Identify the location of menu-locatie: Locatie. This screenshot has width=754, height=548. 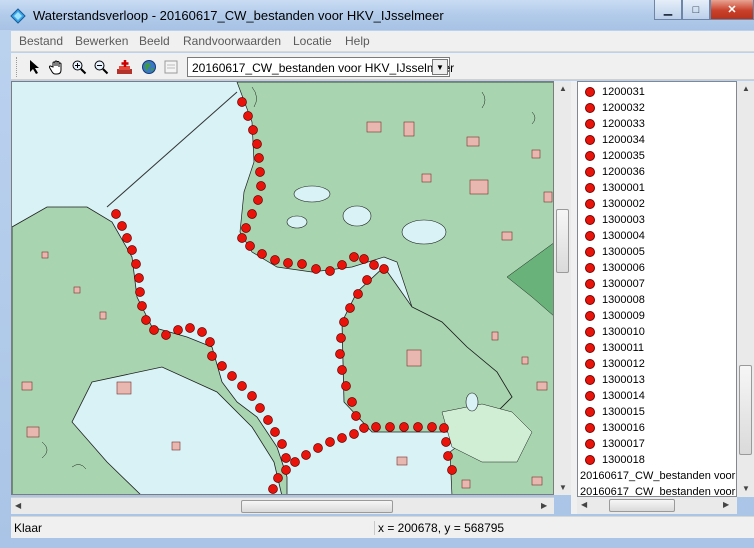
(312, 41).